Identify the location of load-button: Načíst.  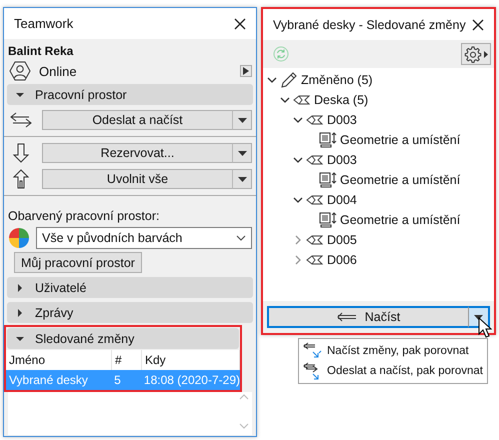
(367, 317).